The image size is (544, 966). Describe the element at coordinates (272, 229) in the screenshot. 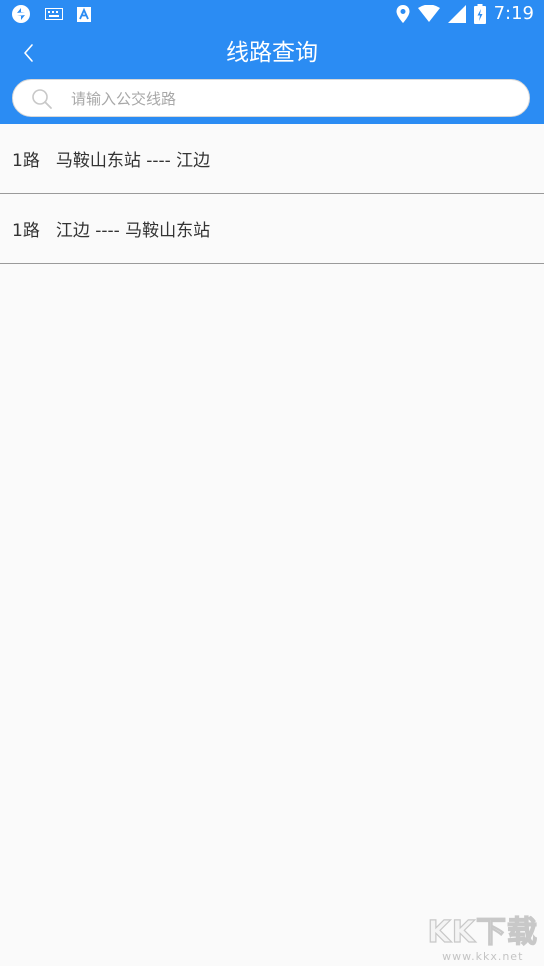

I see `route-list-item: 1路 江边 ---- 马鞍山东站` at that location.